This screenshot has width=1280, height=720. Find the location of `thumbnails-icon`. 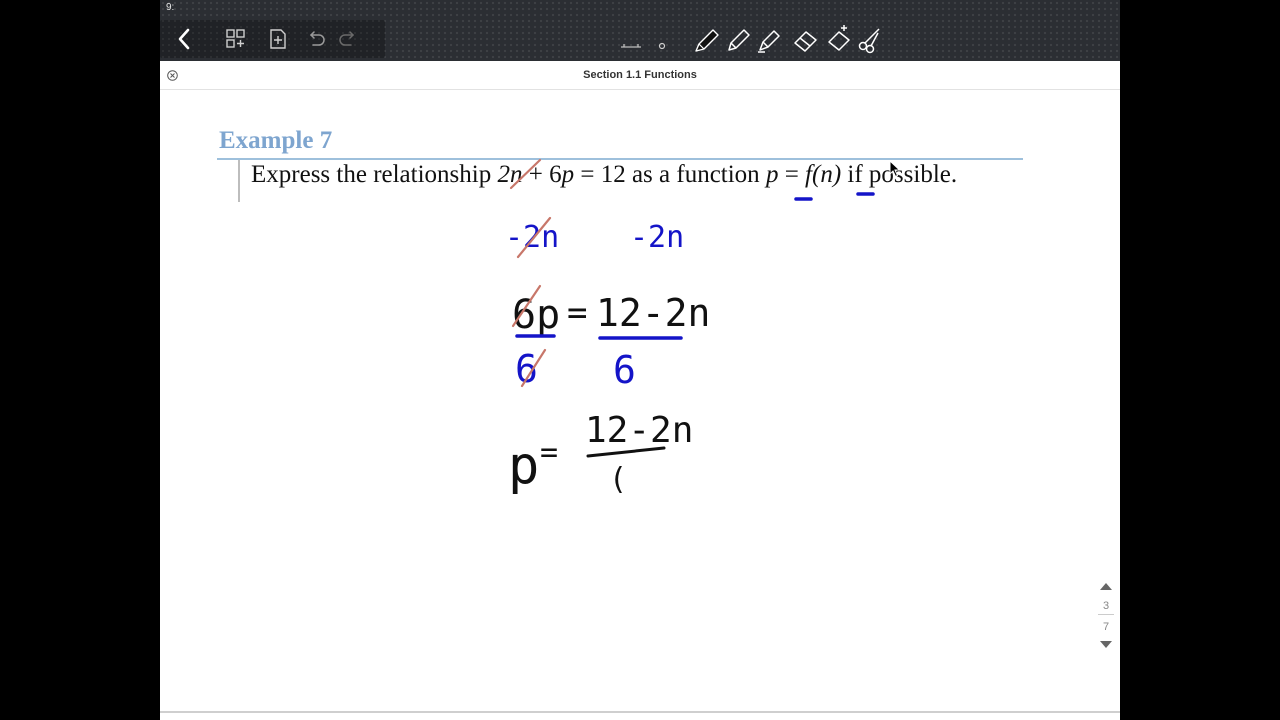

thumbnails-icon is located at coordinates (236, 39).